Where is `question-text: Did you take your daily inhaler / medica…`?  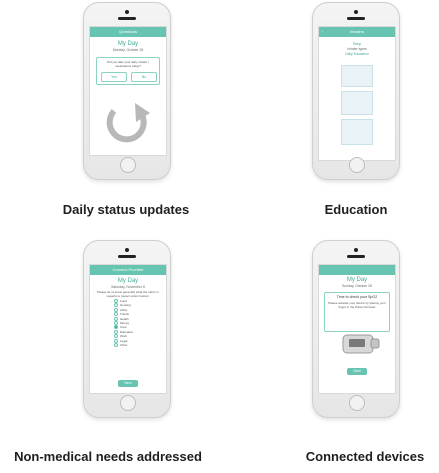 question-text: Did you take your daily inhaler / medica… is located at coordinates (128, 64).